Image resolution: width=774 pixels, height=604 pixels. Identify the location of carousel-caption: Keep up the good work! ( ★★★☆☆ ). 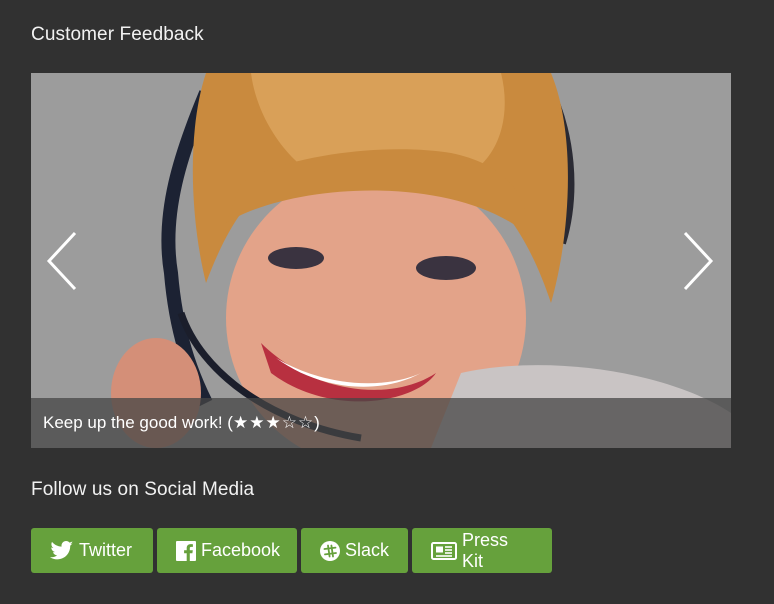
(381, 423).